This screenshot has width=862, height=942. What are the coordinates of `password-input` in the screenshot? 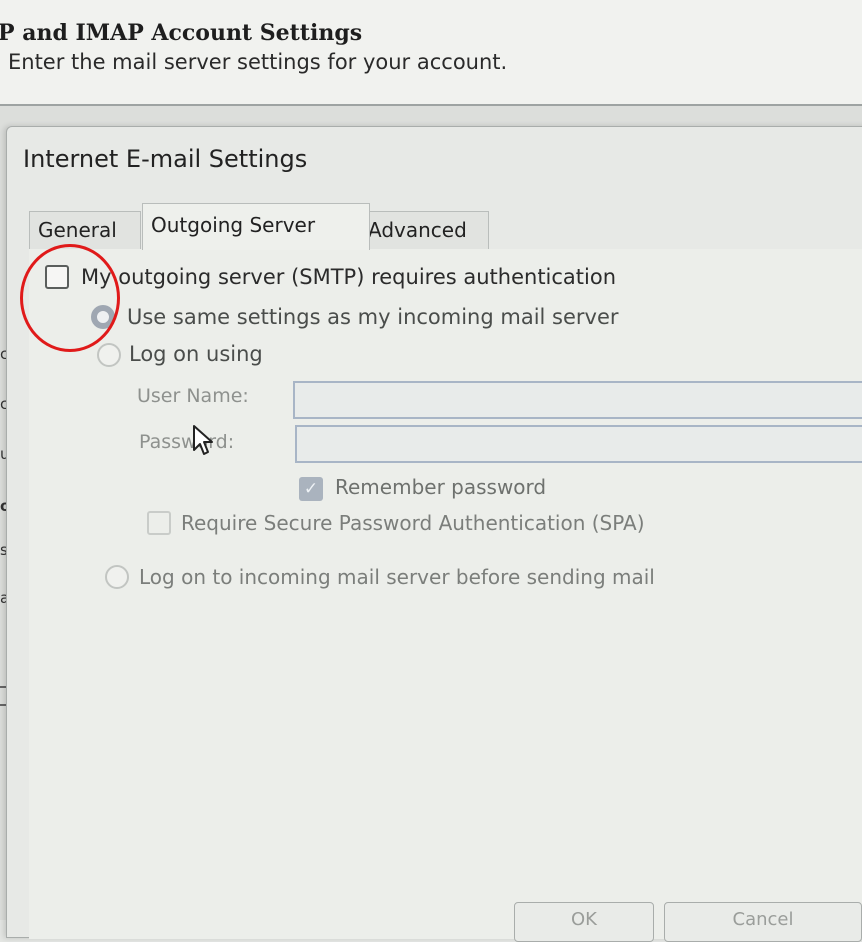 It's located at (578, 444).